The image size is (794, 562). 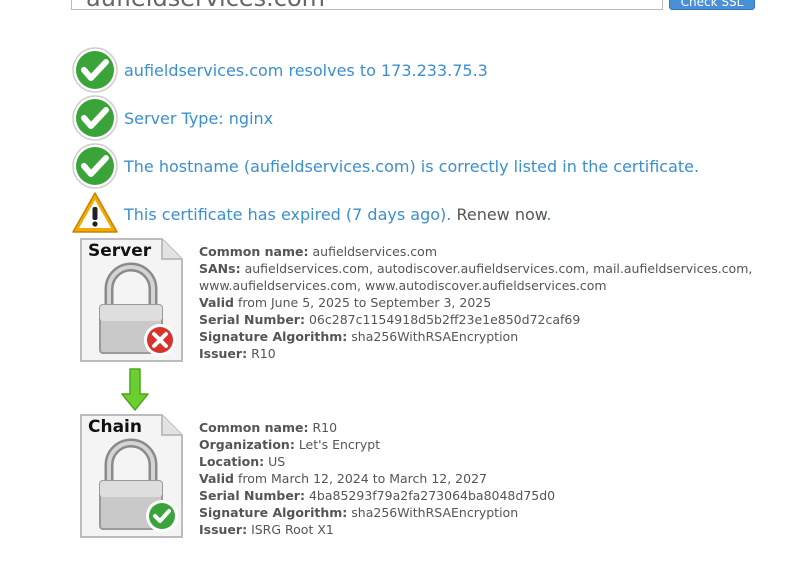 What do you see at coordinates (135, 390) in the screenshot?
I see `chain-arrow-icon` at bounding box center [135, 390].